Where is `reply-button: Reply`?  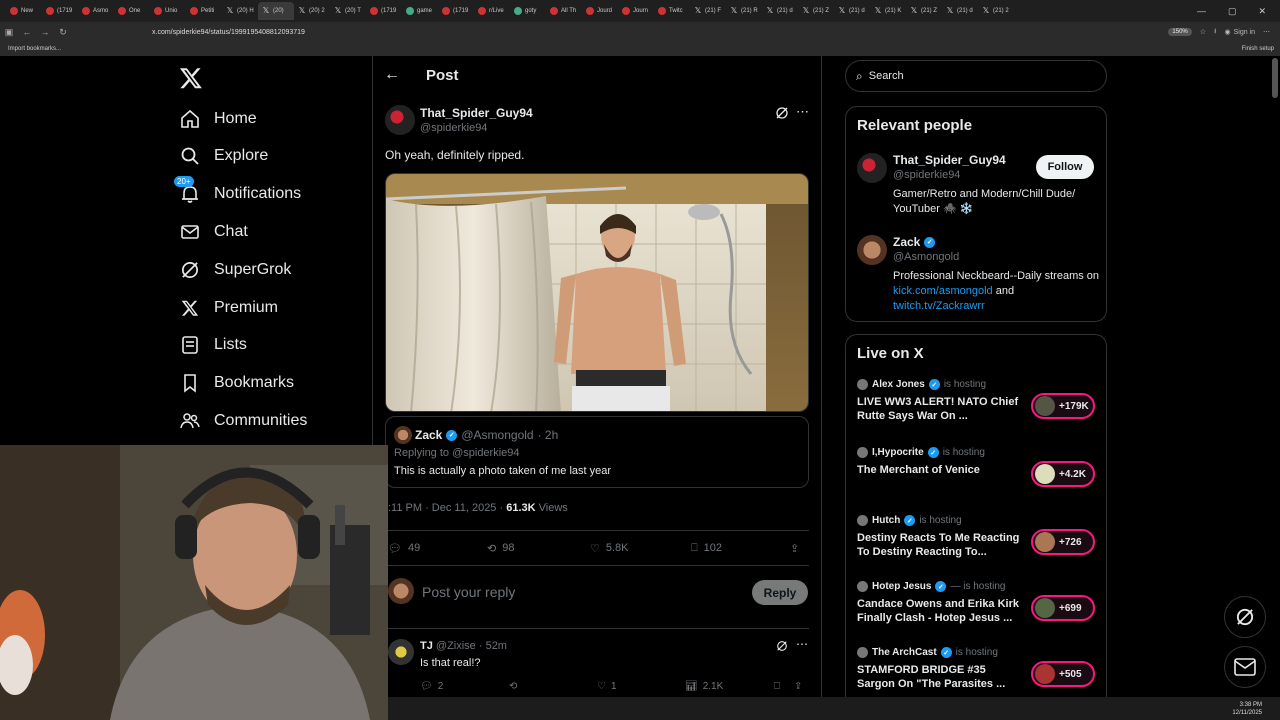
reply-button: Reply is located at coordinates (780, 592).